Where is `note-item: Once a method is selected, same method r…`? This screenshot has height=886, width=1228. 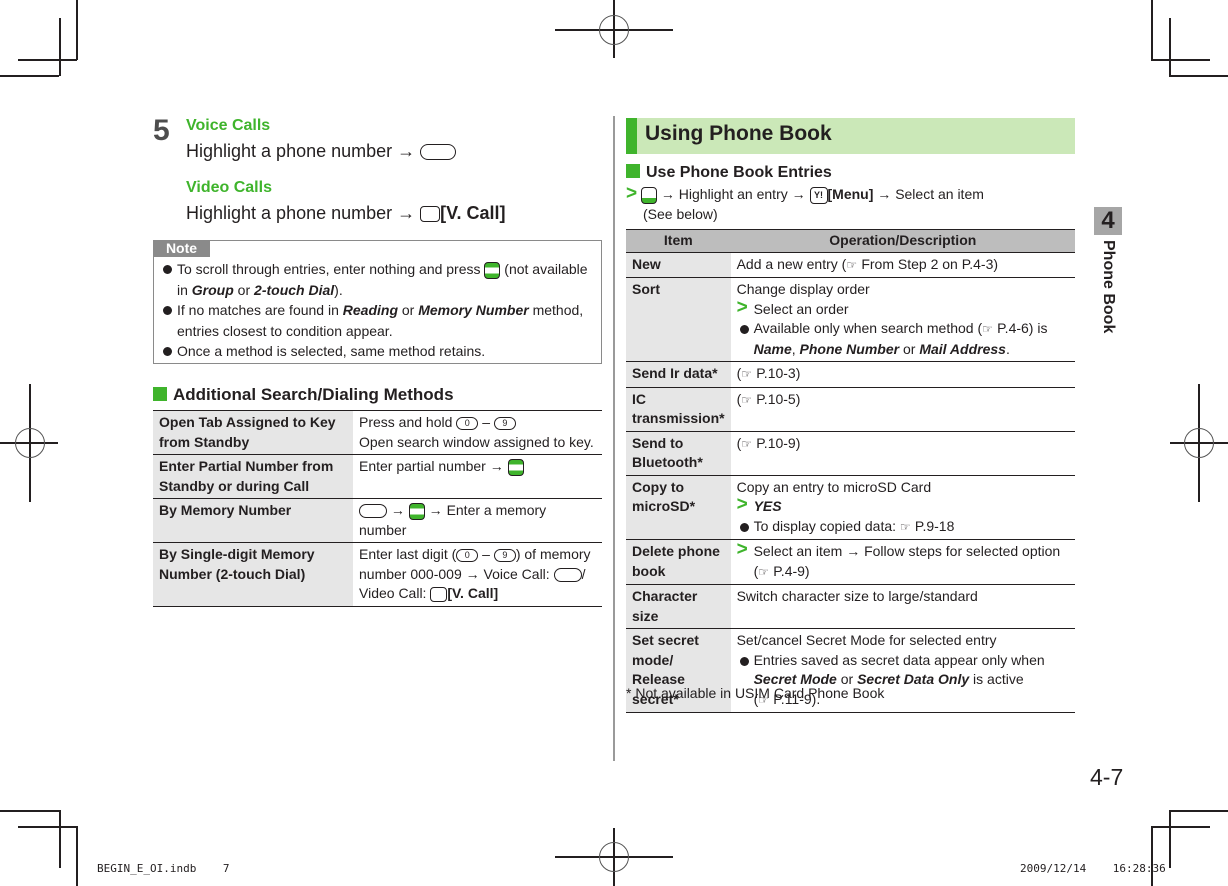
note-item: Once a method is selected, same method r… is located at coordinates (380, 351).